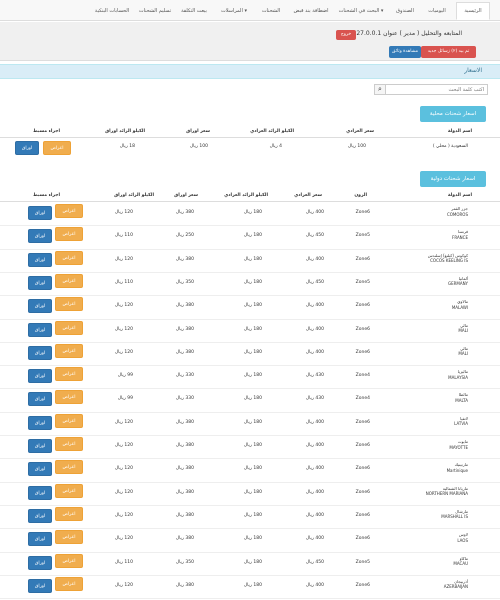 The height and width of the screenshot is (600, 500). Describe the element at coordinates (361, 11) in the screenshot. I see `tab-search-shipments: البحث في الشحنات ▾` at that location.